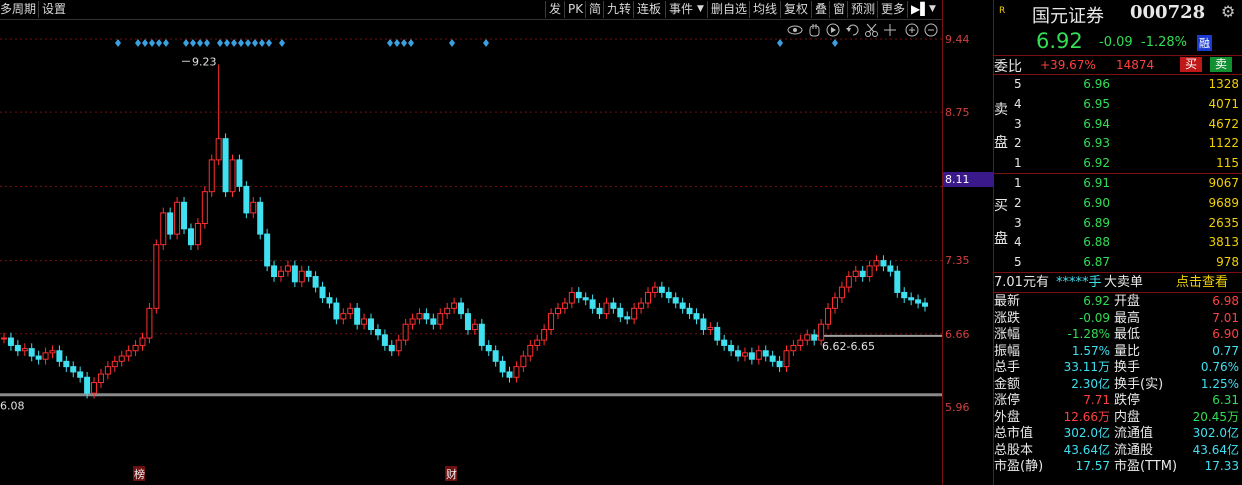 The image size is (1242, 485). Describe the element at coordinates (795, 9) in the screenshot. I see `adjust-button: 复权` at that location.